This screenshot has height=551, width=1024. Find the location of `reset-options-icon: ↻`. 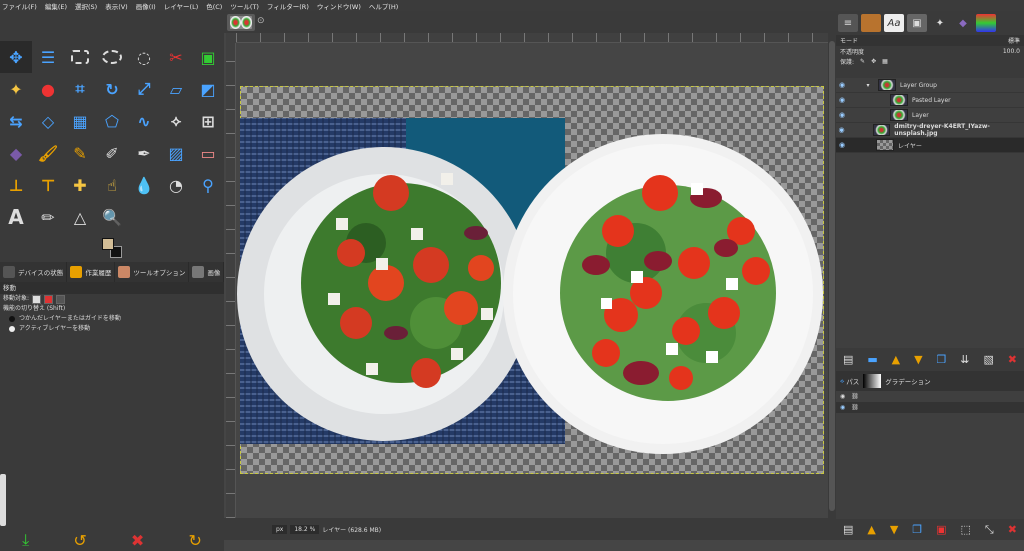

reset-options-icon: ↻ is located at coordinates (194, 540).